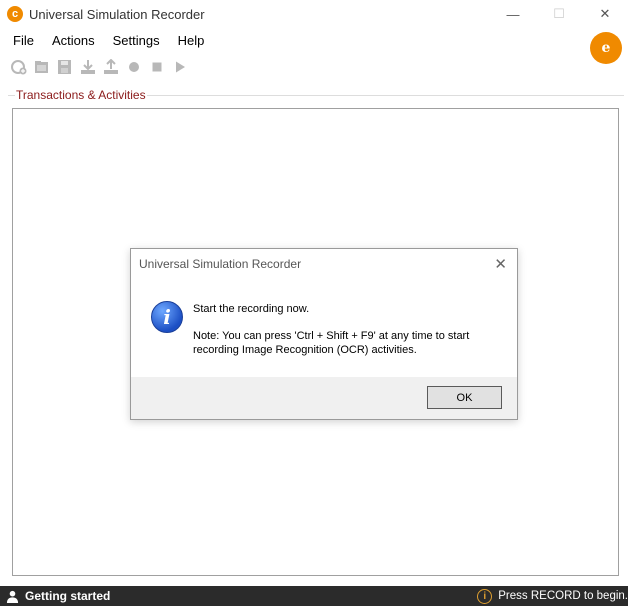  Describe the element at coordinates (500, 264) in the screenshot. I see `dialog-close-button: ✕` at that location.